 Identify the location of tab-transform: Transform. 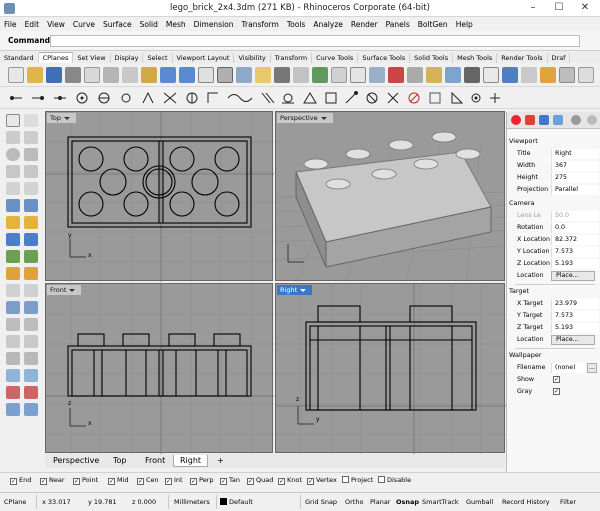
(292, 58).